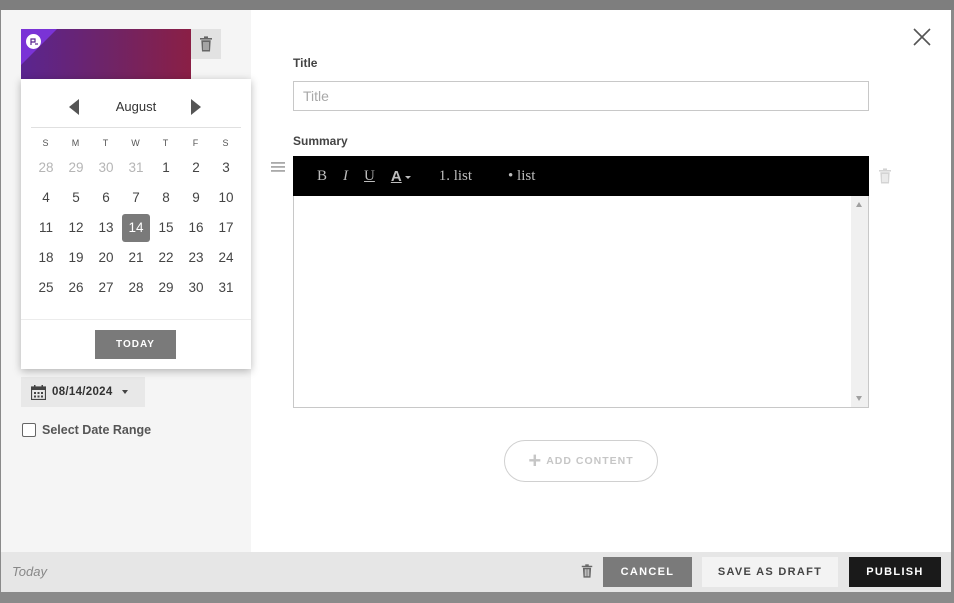 The height and width of the screenshot is (603, 954). I want to click on date-value: 08/14/2024, so click(82, 392).